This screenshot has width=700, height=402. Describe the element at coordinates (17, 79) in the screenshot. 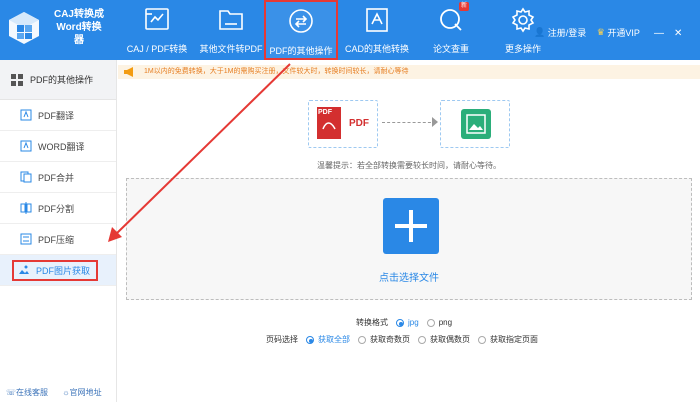

I see `grid-icon` at that location.